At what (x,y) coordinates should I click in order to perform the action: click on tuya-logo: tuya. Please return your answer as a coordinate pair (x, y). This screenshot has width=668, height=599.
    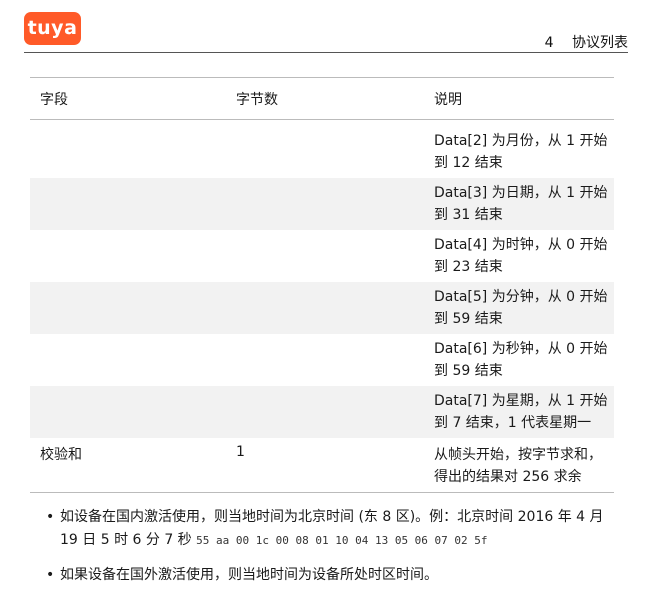
    Looking at the image, I should click on (52, 28).